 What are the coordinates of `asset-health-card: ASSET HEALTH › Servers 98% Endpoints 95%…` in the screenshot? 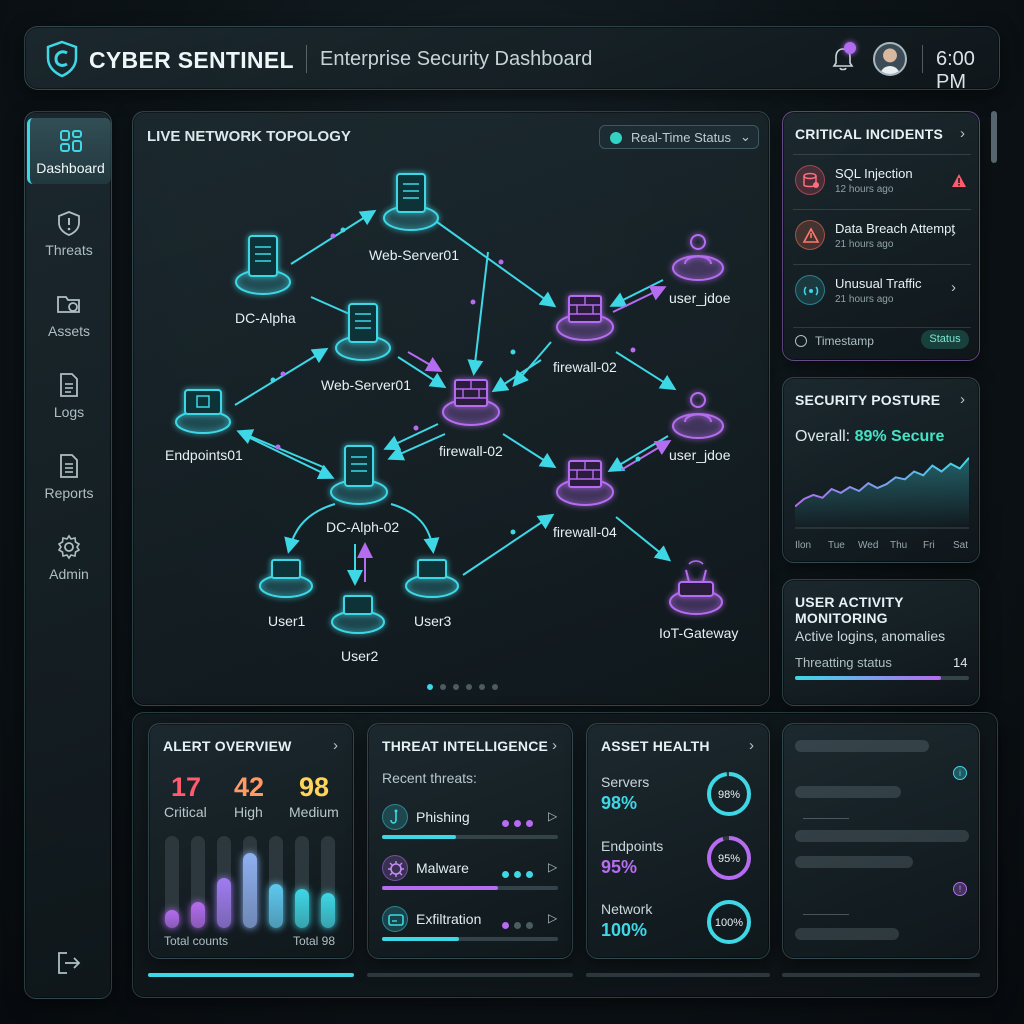 It's located at (678, 841).